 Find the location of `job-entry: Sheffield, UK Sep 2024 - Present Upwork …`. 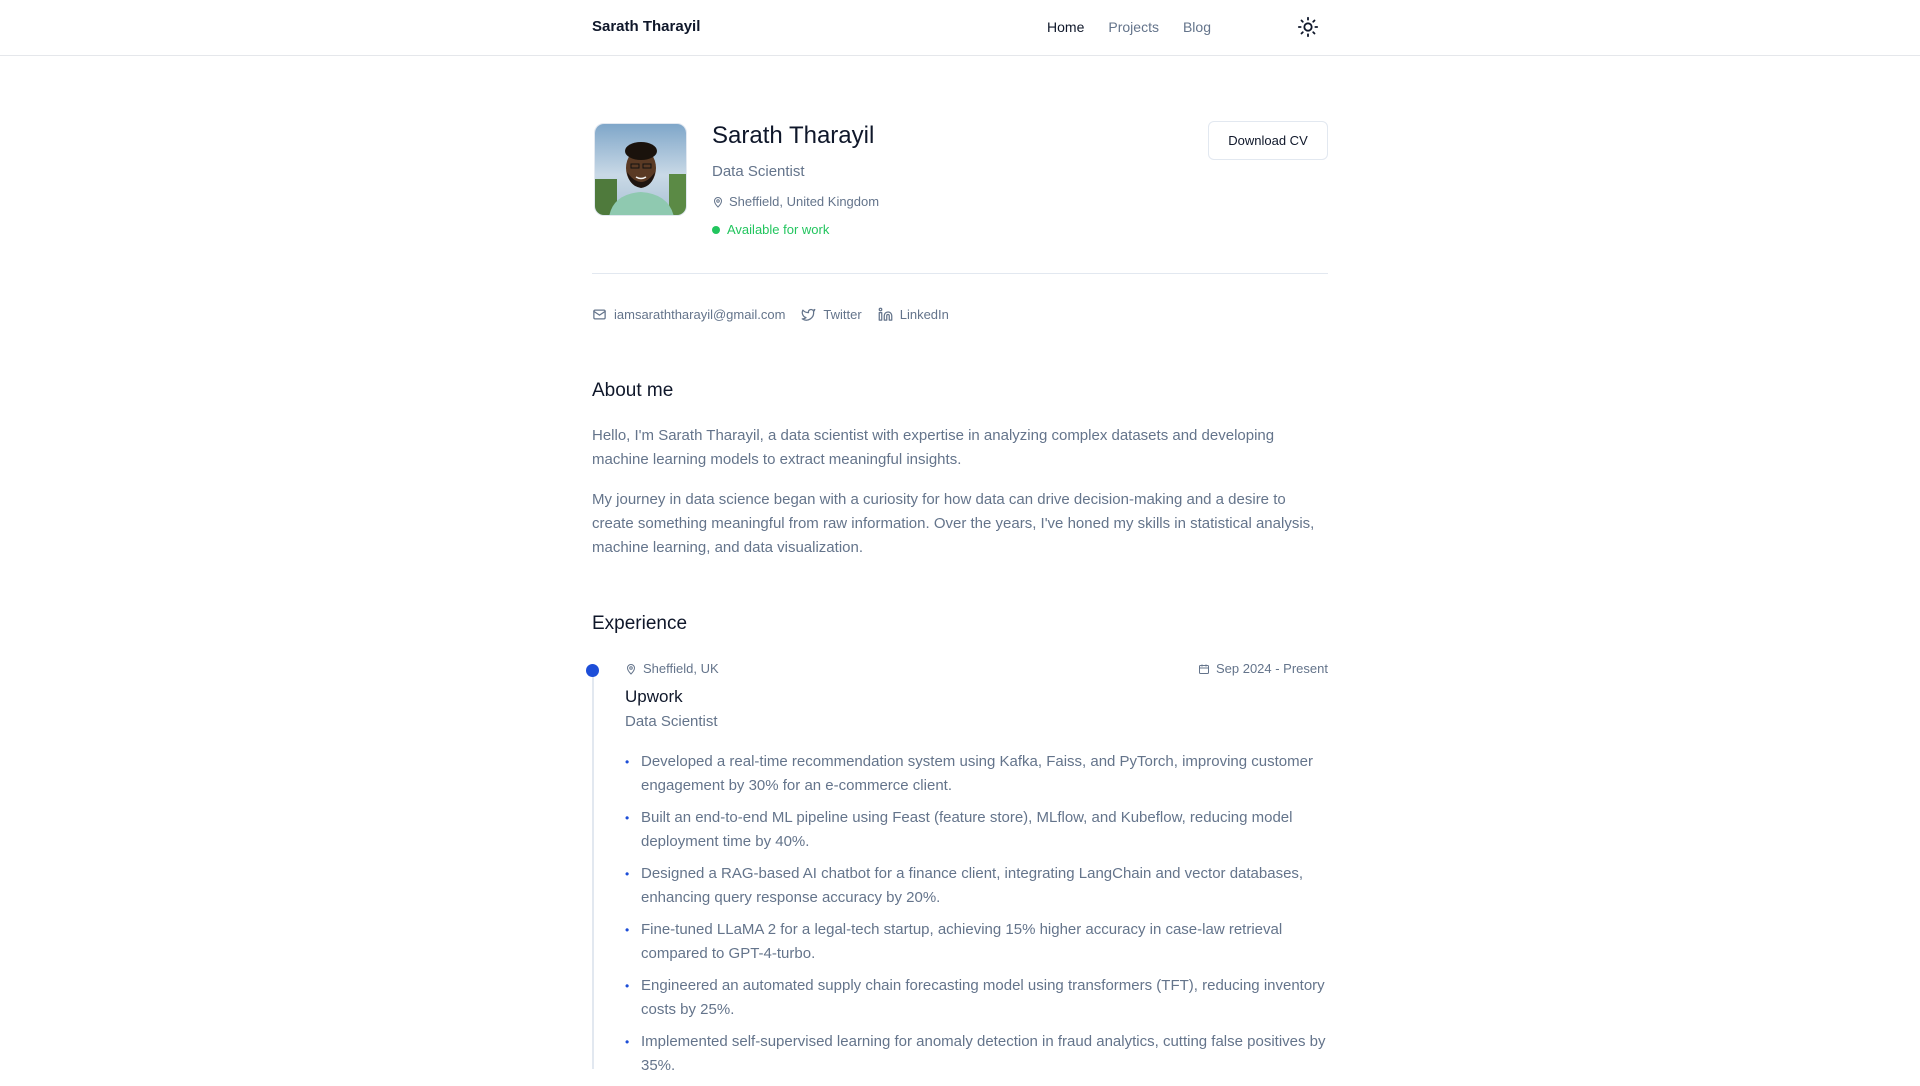

job-entry: Sheffield, UK Sep 2024 - Present Upwork … is located at coordinates (976, 869).